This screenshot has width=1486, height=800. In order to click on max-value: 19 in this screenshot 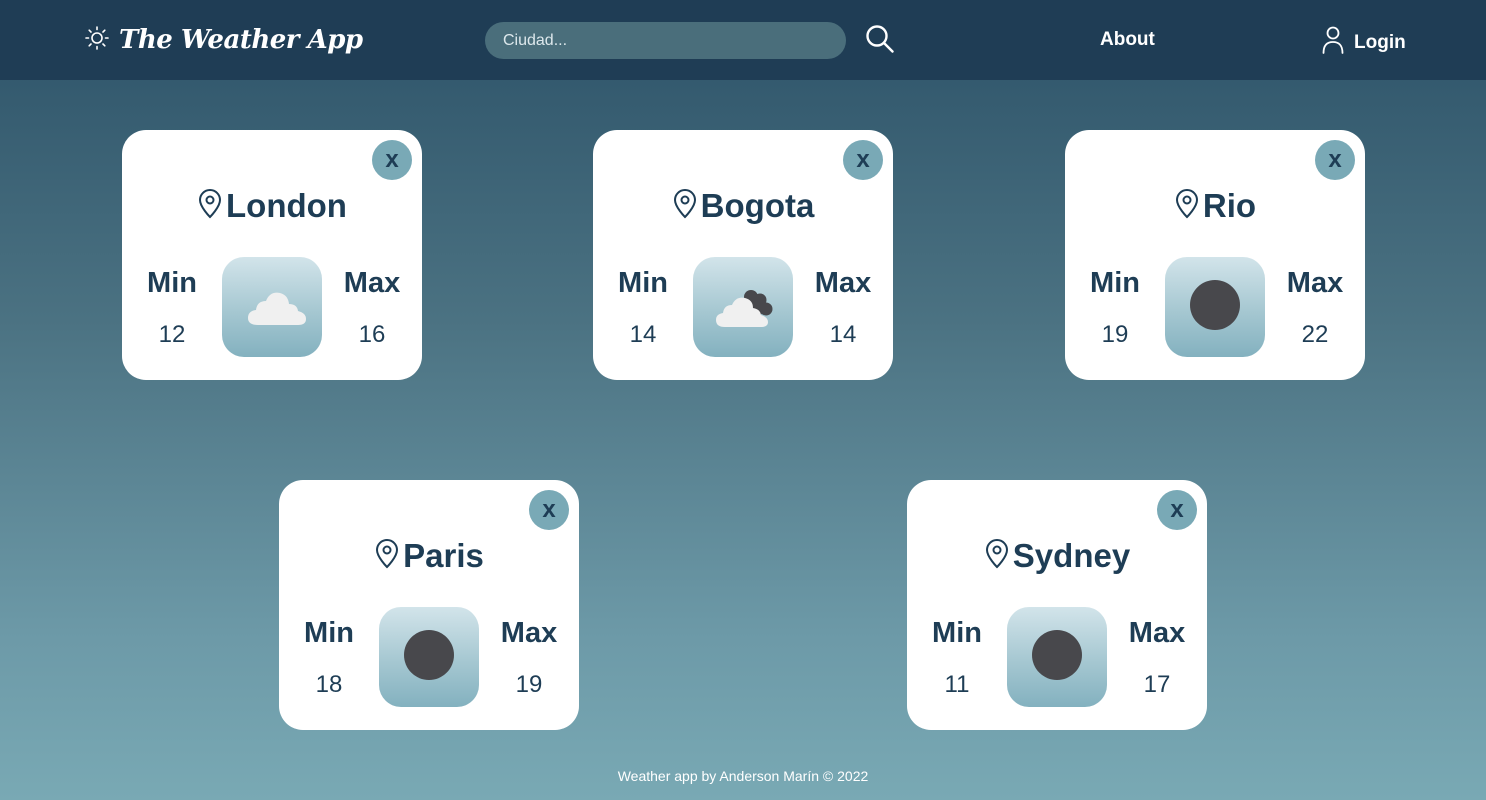, I will do `click(529, 684)`.